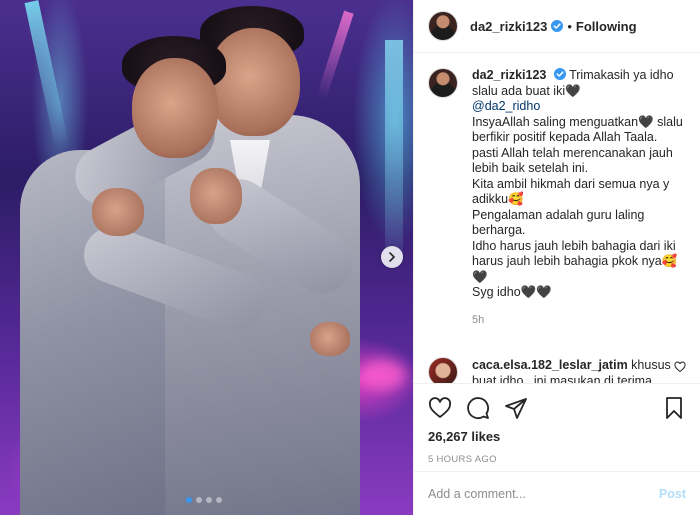  Describe the element at coordinates (577, 107) in the screenshot. I see `mention-link: @da2_ridho` at that location.